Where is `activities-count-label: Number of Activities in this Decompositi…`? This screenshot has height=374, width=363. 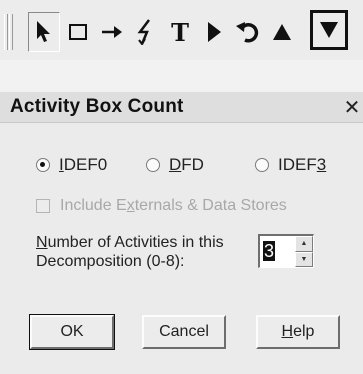
activities-count-label: Number of Activities in this Decompositi… is located at coordinates (130, 252).